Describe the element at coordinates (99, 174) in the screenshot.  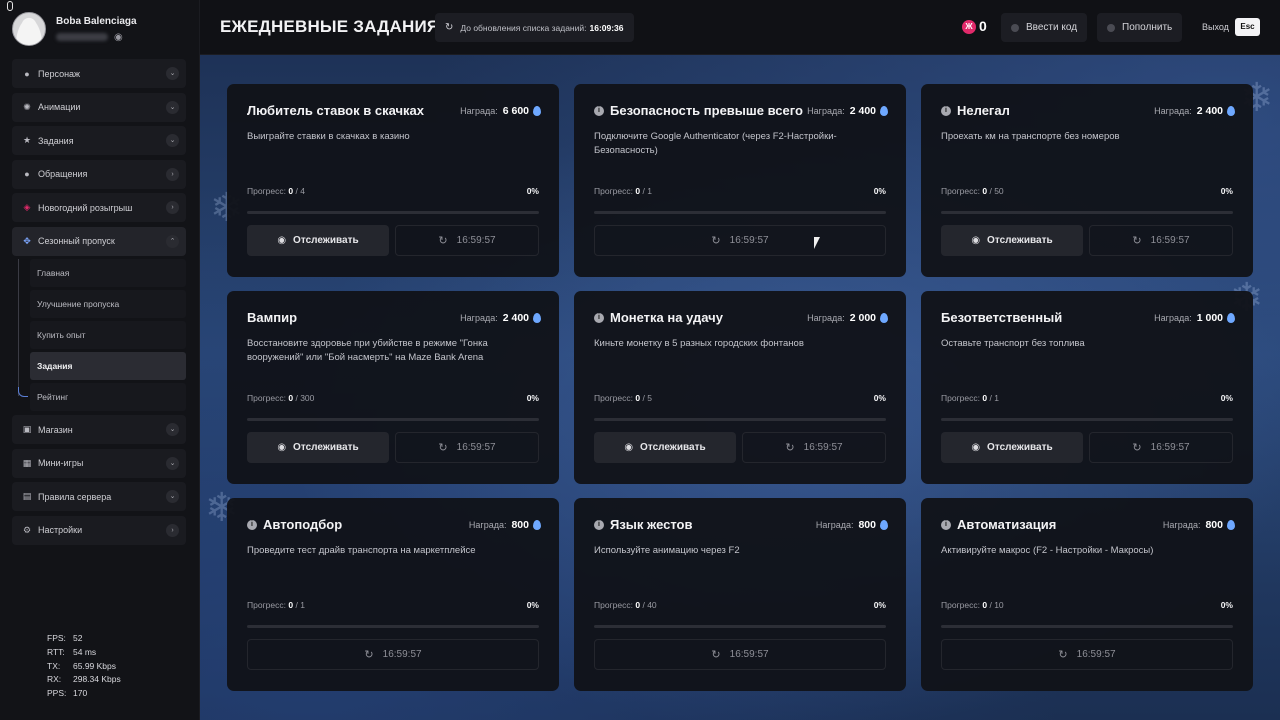
I see `sidebar-item-requests: ● Обращения ›` at that location.